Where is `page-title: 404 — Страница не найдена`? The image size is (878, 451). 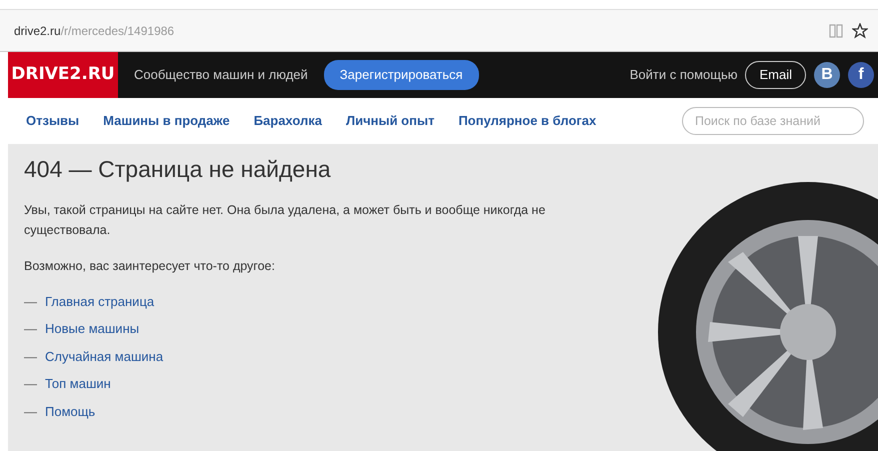 page-title: 404 — Страница не найдена is located at coordinates (178, 170).